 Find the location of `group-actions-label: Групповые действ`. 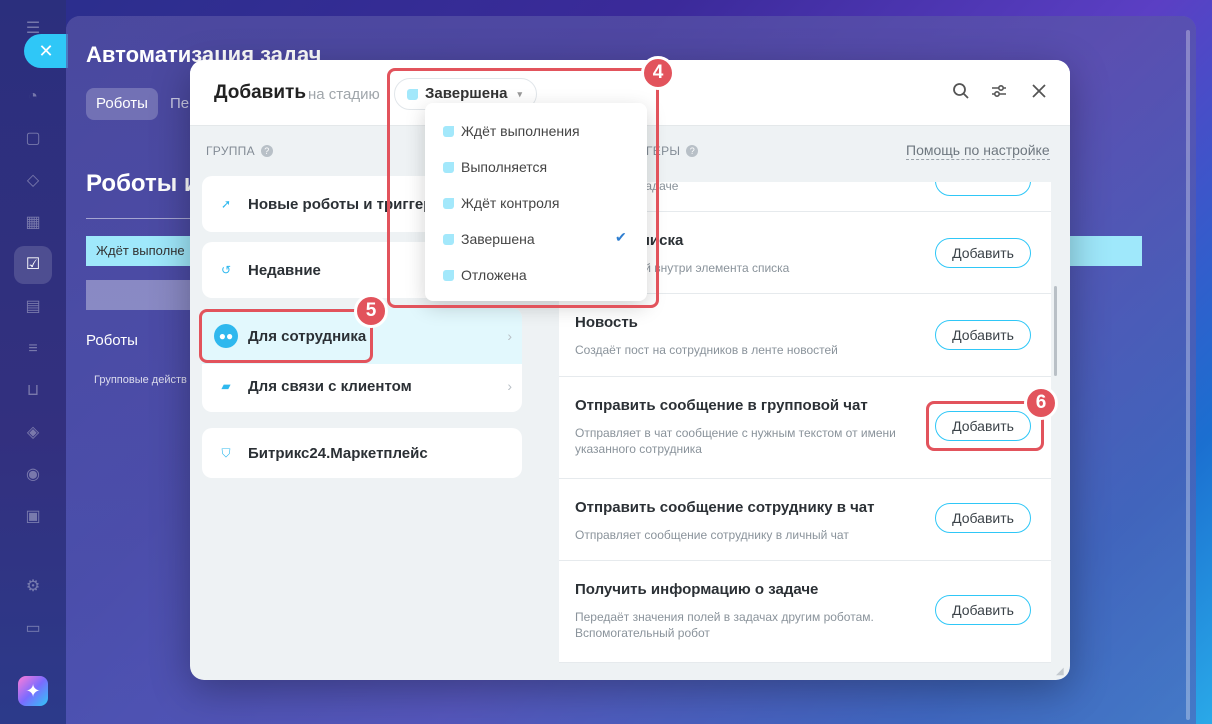

group-actions-label: Групповые действ is located at coordinates (140, 380).